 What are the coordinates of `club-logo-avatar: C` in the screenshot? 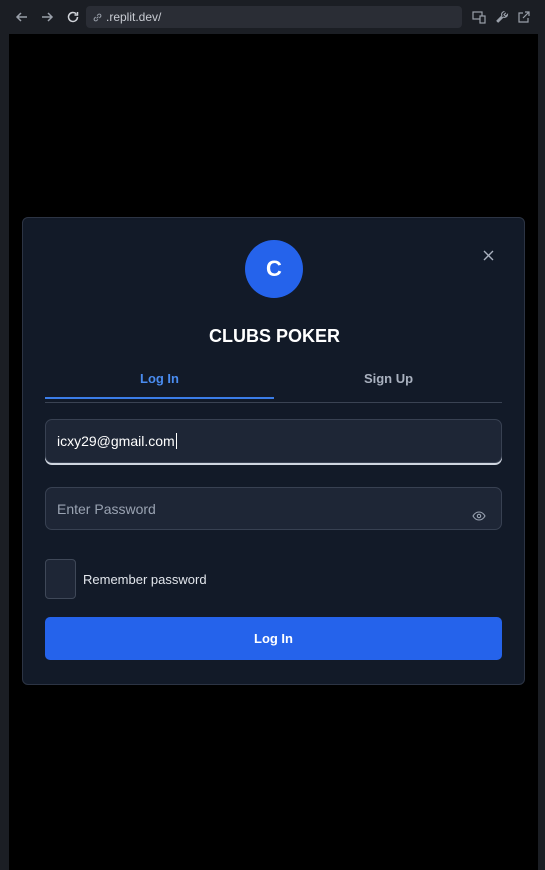 It's located at (274, 269).